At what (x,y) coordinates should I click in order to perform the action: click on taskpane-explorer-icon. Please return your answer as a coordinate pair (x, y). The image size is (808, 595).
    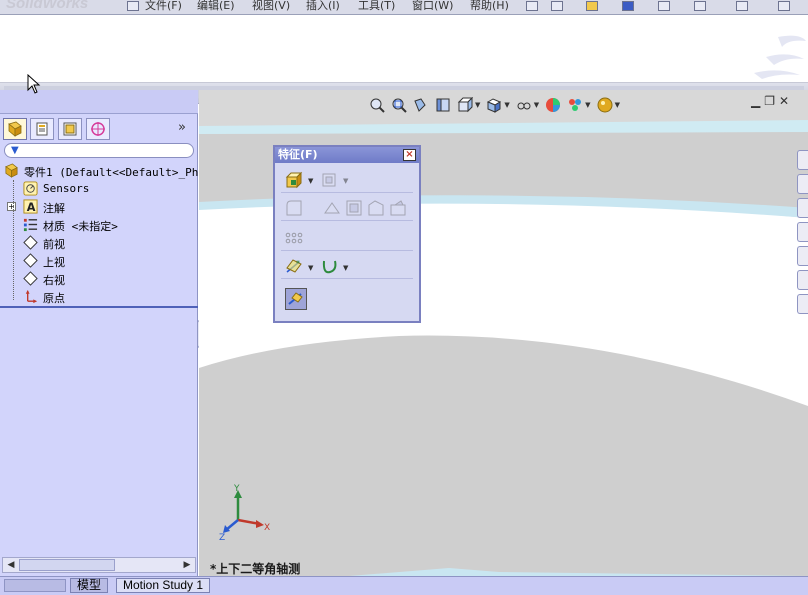
    Looking at the image, I should click on (802, 256).